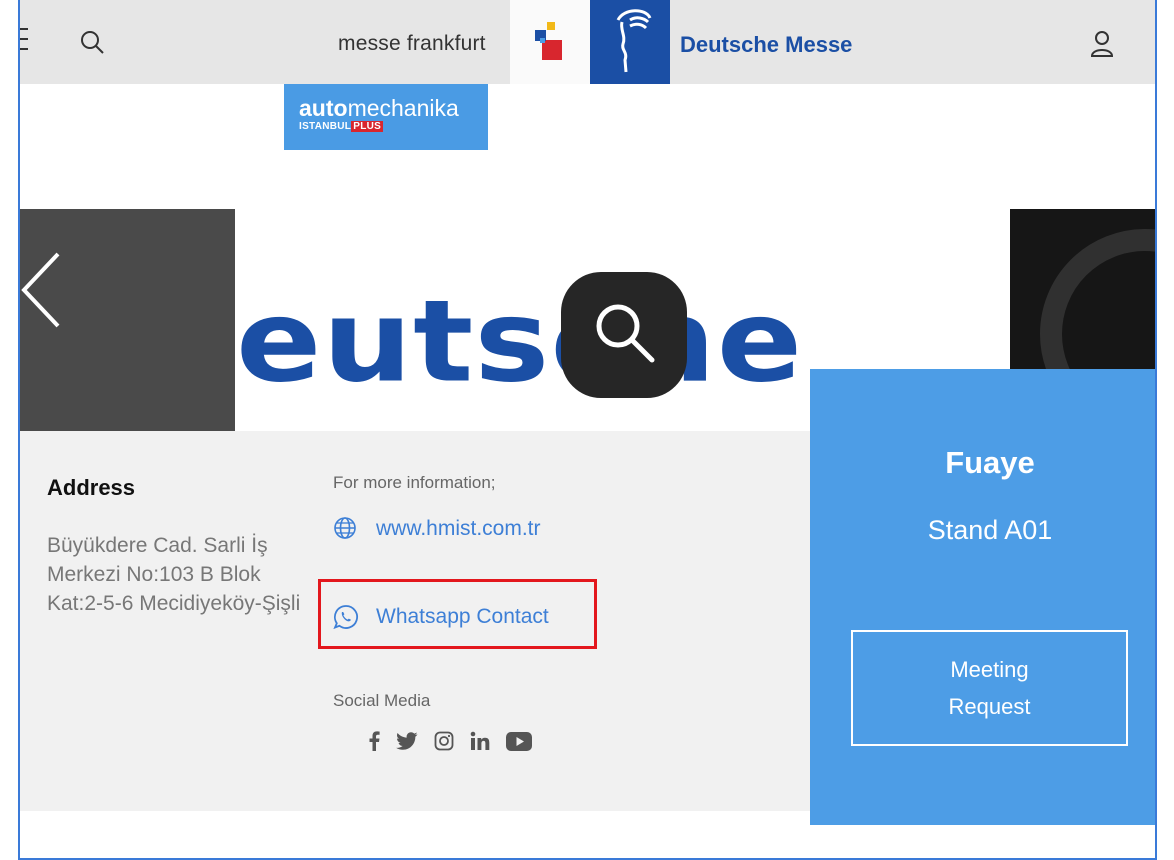 The width and height of the screenshot is (1174, 860). I want to click on stand-number: Stand A01, so click(990, 530).